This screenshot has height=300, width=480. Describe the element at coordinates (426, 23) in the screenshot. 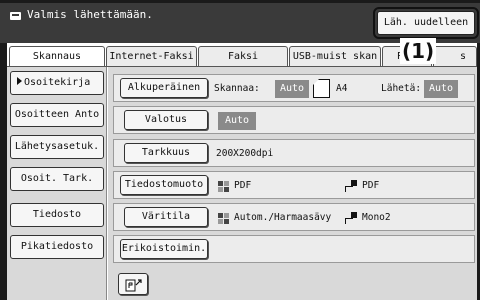

I see `resend-button: Läh. uudelleen` at that location.